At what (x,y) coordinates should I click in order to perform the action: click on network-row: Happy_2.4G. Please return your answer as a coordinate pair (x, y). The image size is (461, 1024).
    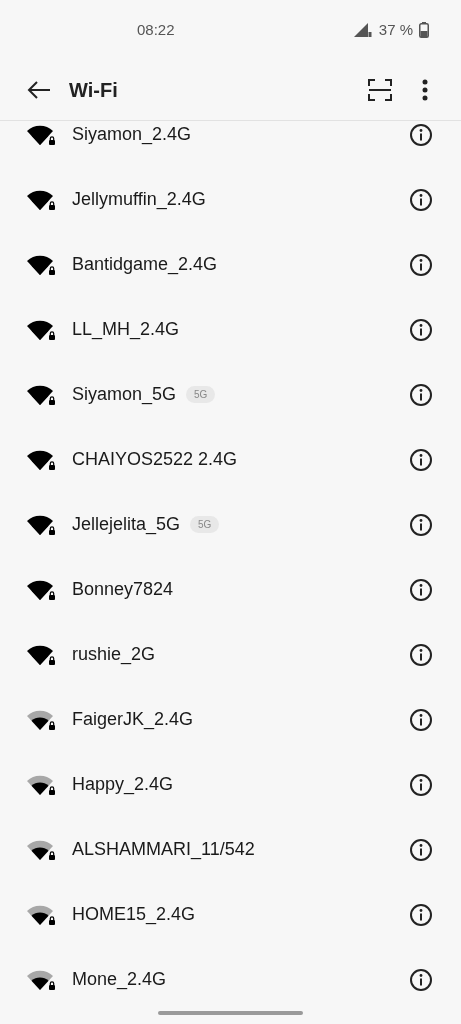
    Looking at the image, I should click on (230, 784).